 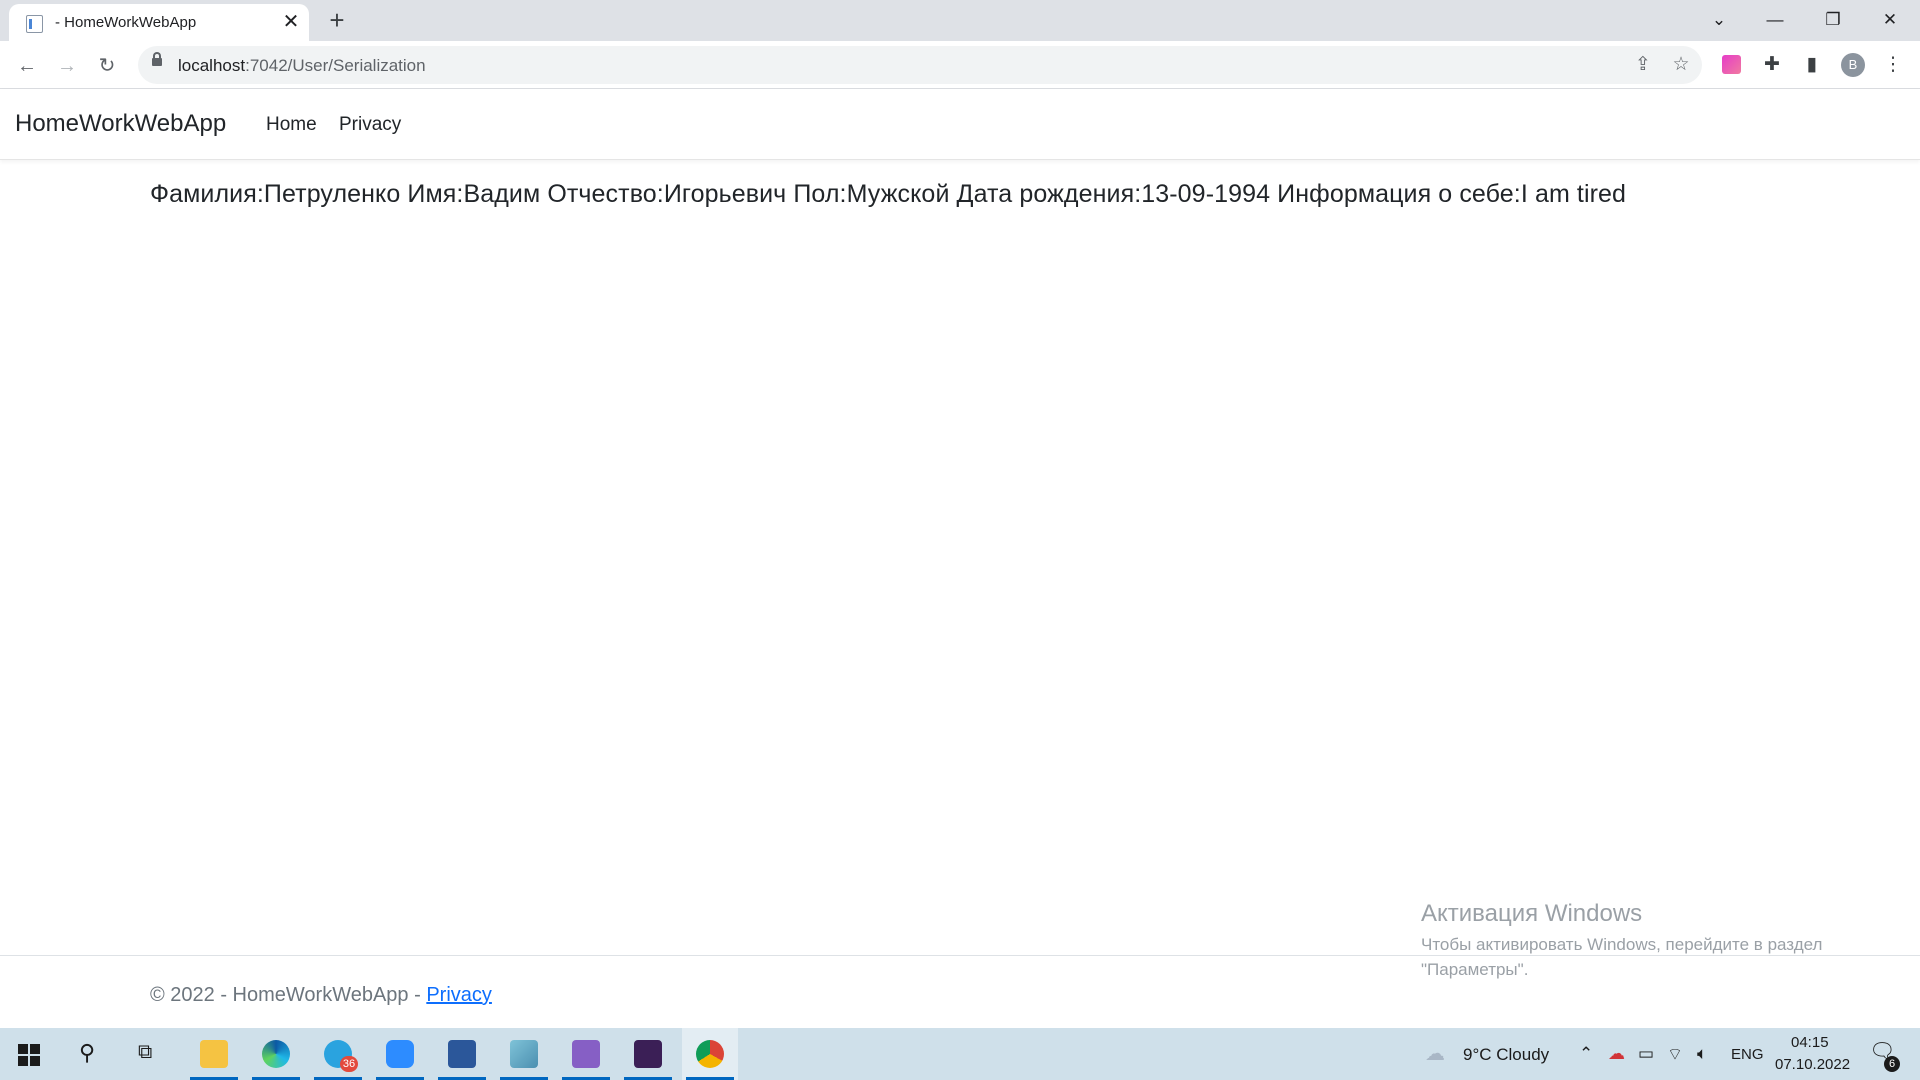 What do you see at coordinates (1772, 65) in the screenshot?
I see `extensions-puzzle-icon: ✚` at bounding box center [1772, 65].